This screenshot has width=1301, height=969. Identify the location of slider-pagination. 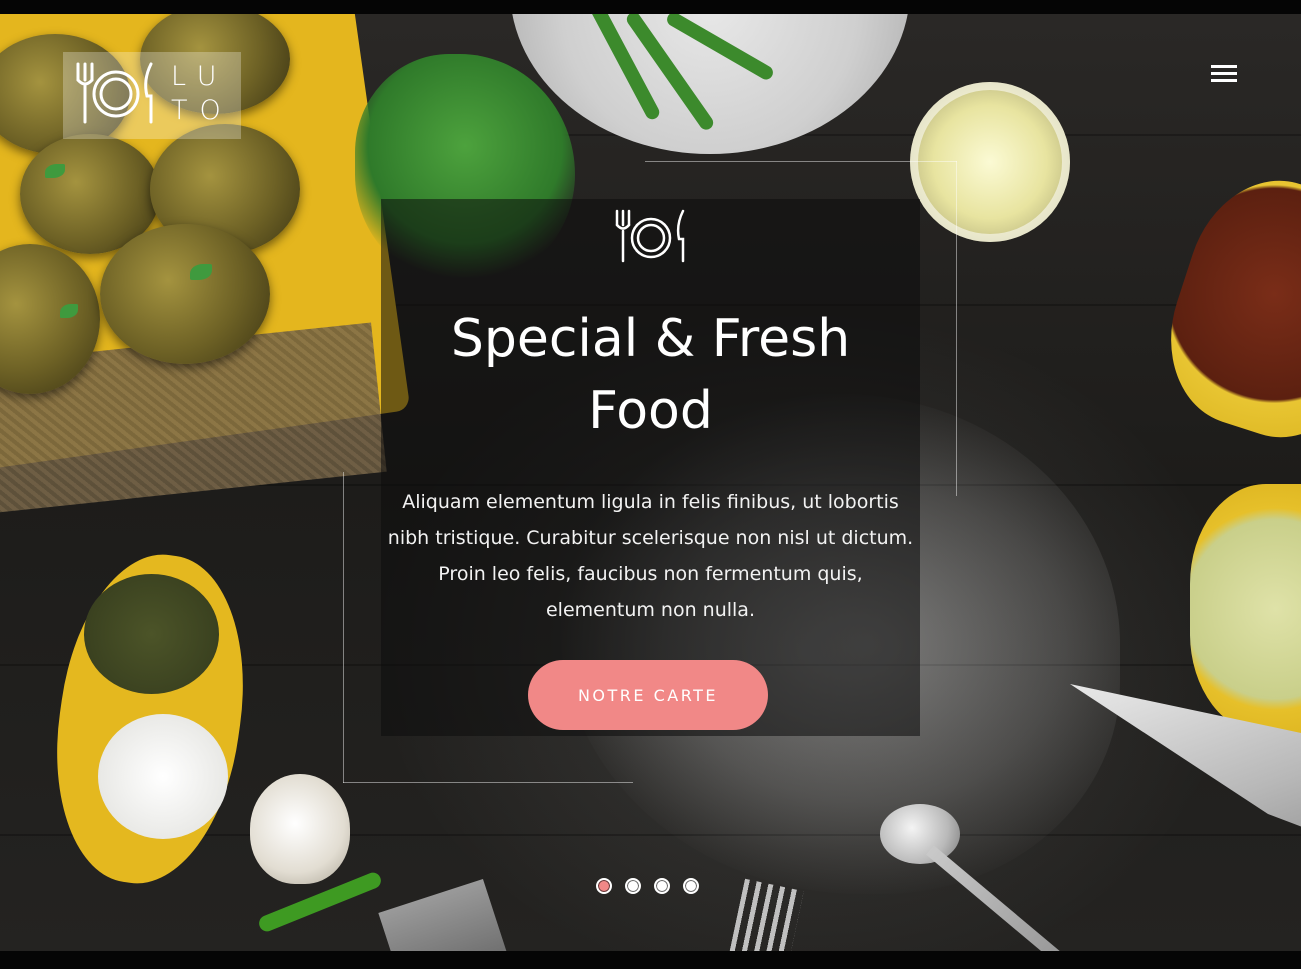
(652, 889).